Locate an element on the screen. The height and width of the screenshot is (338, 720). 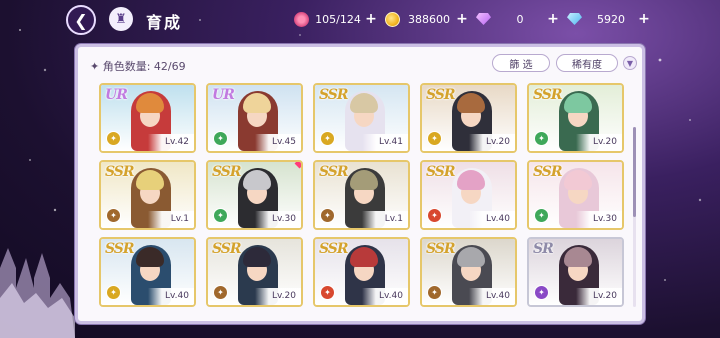
character-card: UR ✦ Lv.42 is located at coordinates (147, 118).